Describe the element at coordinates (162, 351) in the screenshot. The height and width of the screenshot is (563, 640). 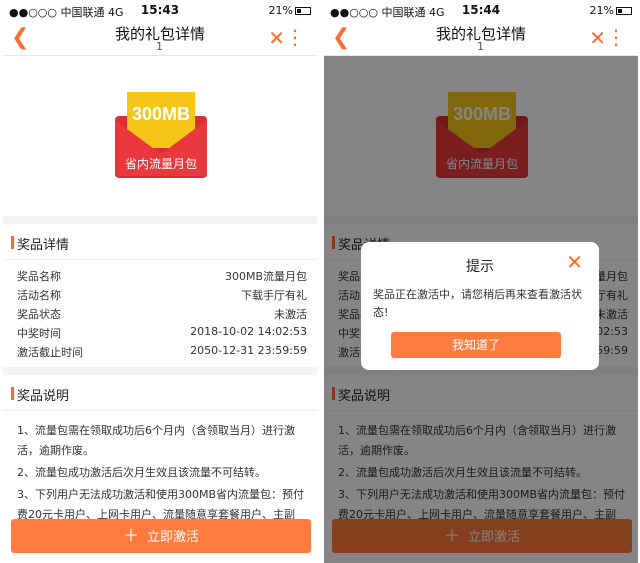
I see `detail-row: 激活截止时间2050-12-31 23:59:59` at that location.